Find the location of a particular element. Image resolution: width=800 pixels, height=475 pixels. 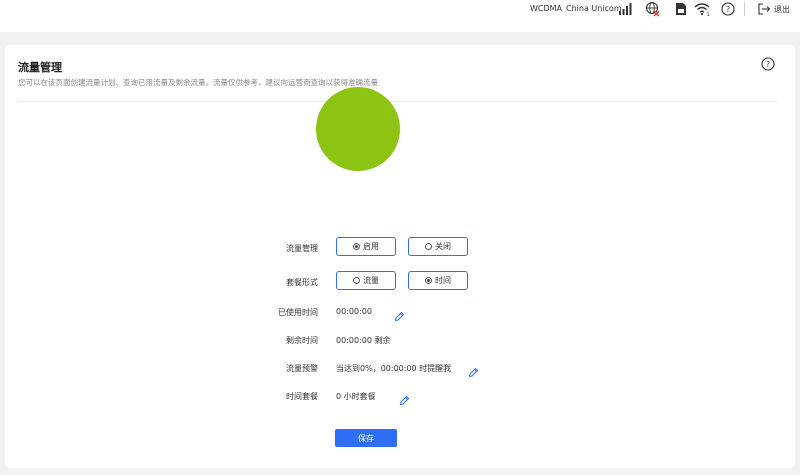

topbar-separator is located at coordinates (744, 9).